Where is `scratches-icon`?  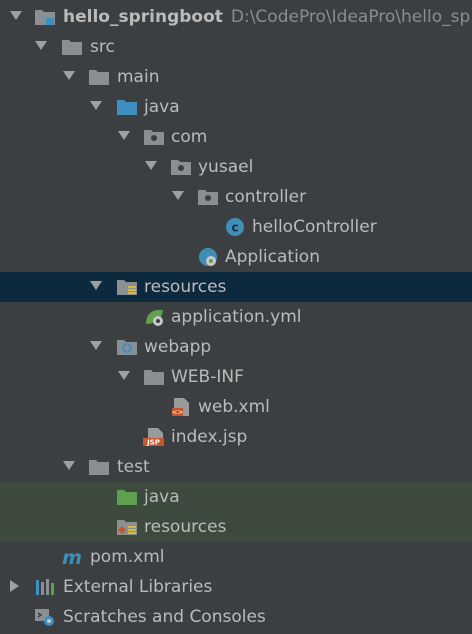 scratches-icon is located at coordinates (44, 617).